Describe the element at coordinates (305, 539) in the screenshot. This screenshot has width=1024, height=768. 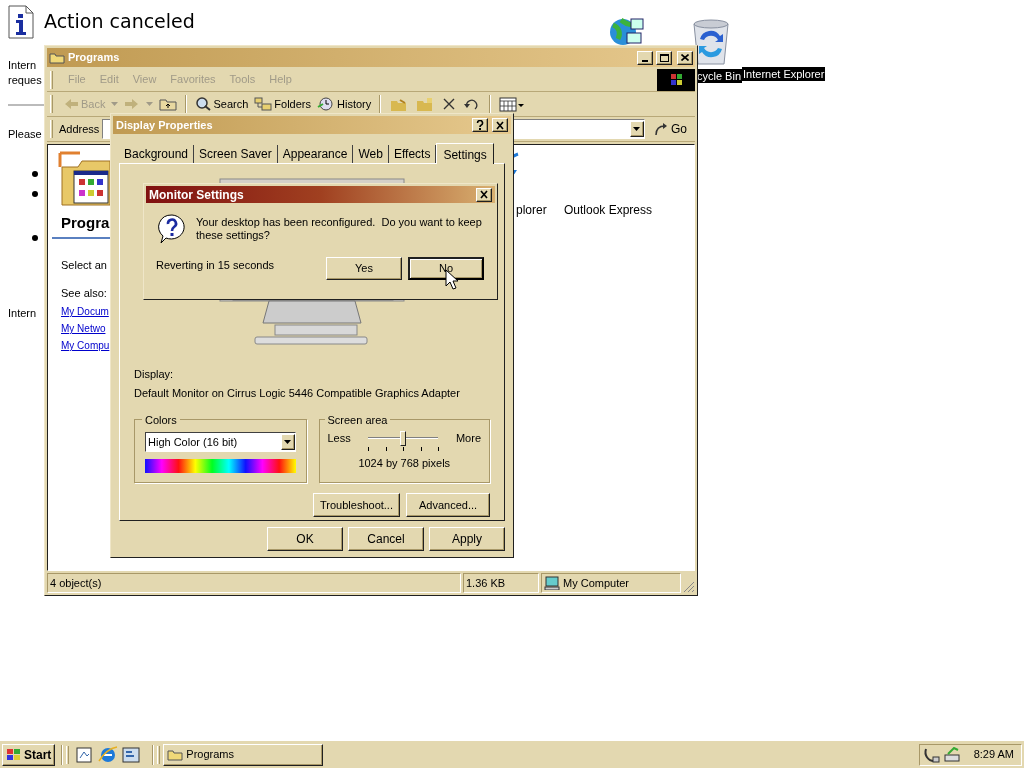
I see `push-button: OK` at that location.